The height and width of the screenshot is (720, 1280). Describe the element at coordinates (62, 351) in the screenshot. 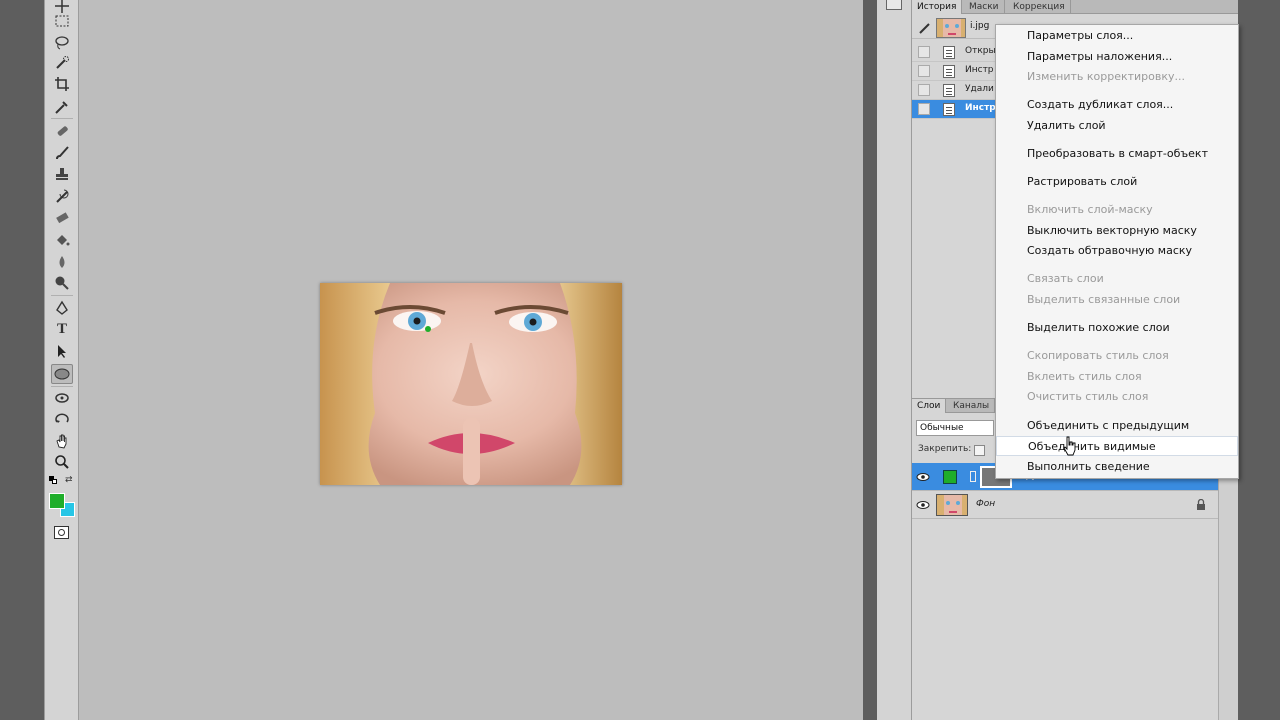

I see `path-selection-tool-icon` at that location.